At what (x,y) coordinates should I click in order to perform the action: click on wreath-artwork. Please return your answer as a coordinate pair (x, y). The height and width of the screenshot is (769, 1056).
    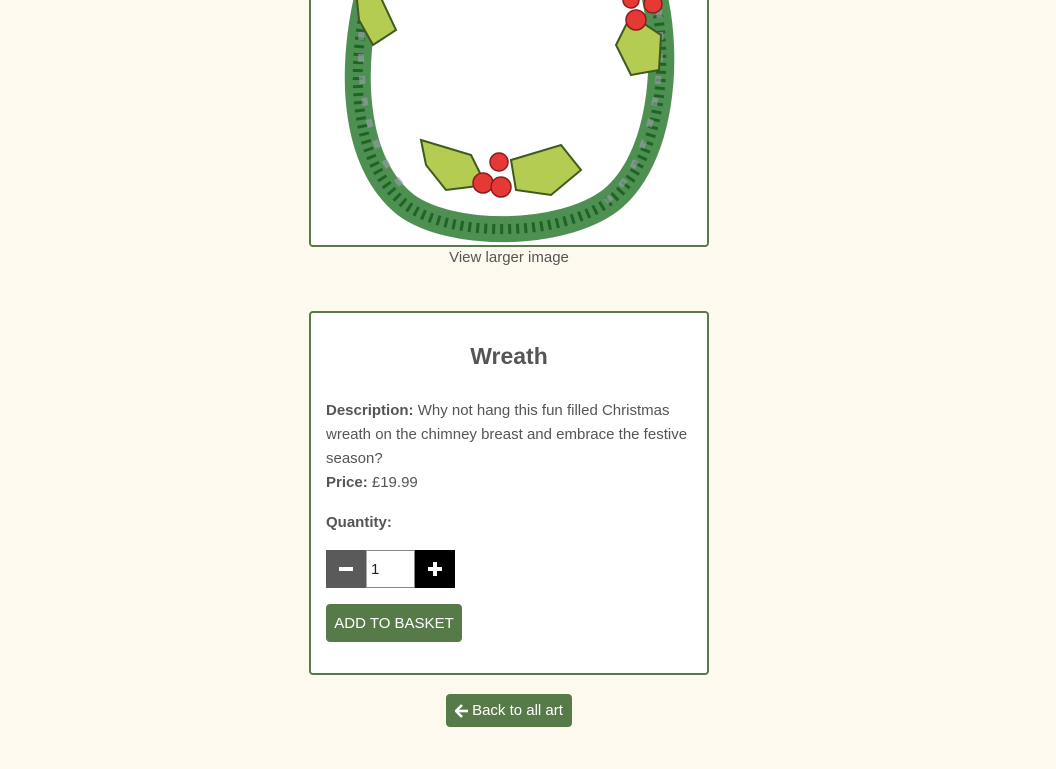
    Looking at the image, I should click on (509, 122).